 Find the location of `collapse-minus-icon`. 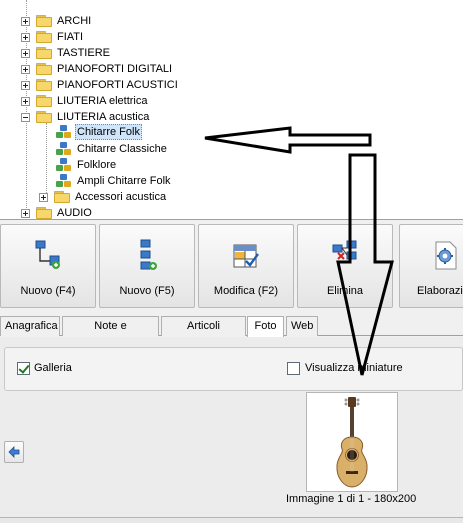

collapse-minus-icon is located at coordinates (25, 117).